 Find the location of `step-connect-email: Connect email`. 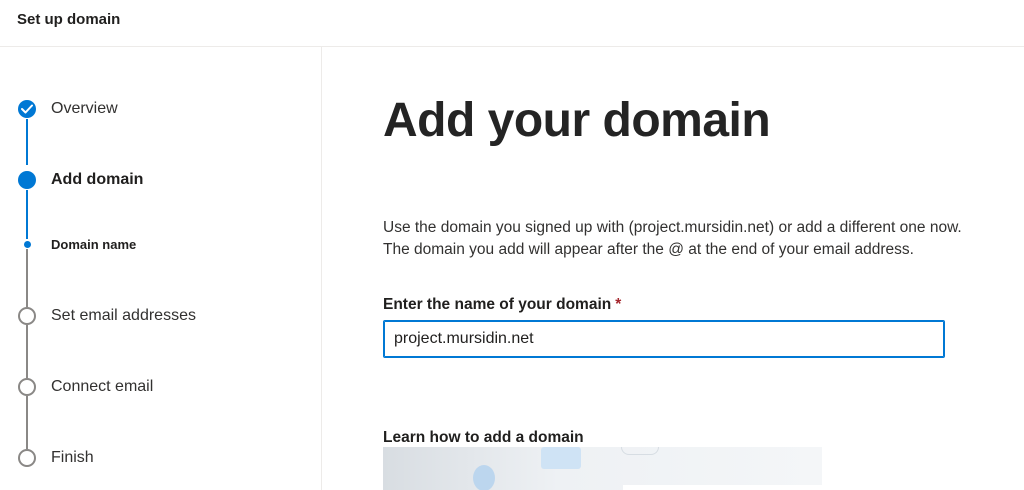

step-connect-email: Connect email is located at coordinates (102, 386).